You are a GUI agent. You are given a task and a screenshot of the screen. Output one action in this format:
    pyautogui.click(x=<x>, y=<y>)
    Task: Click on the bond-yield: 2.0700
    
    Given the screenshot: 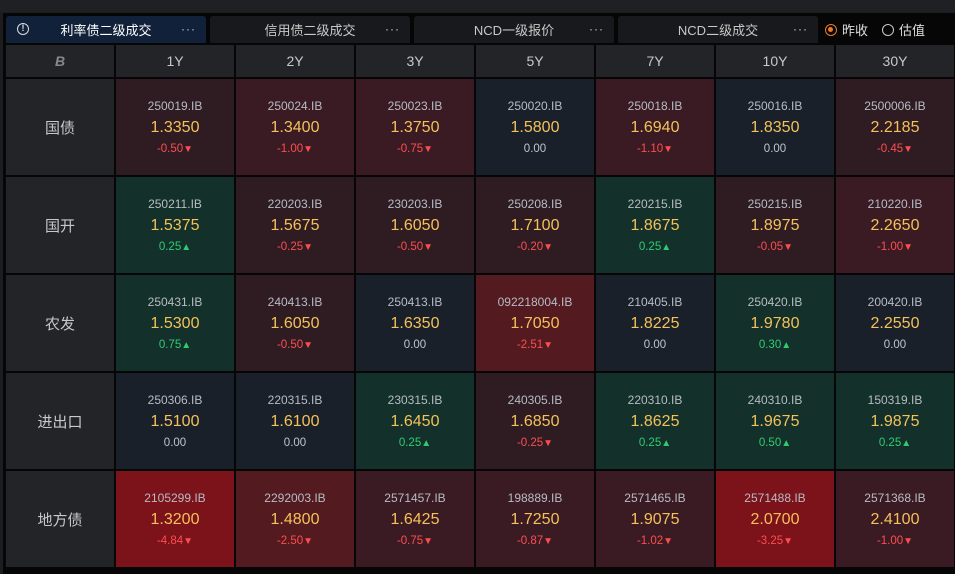 What is the action you would take?
    pyautogui.click(x=775, y=519)
    